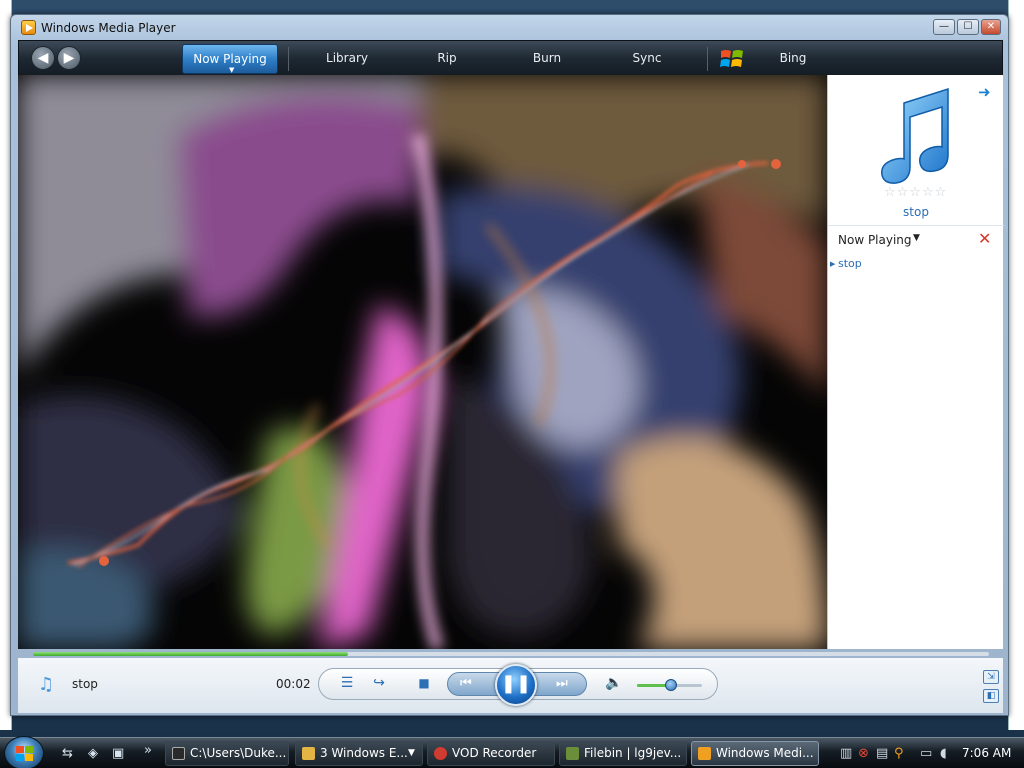  What do you see at coordinates (916, 212) in the screenshot?
I see `current-song-title: stop` at bounding box center [916, 212].